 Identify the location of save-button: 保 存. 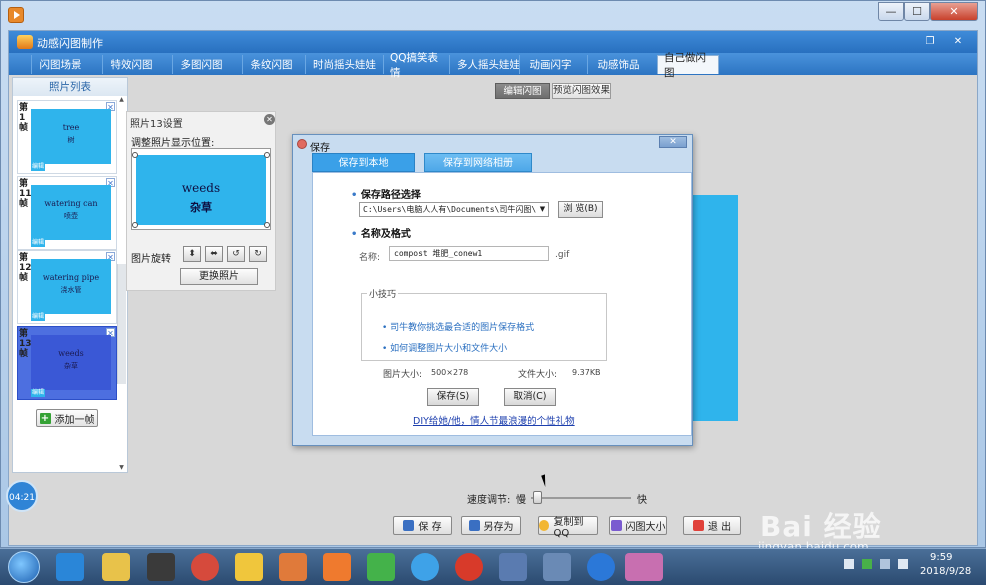
(422, 525).